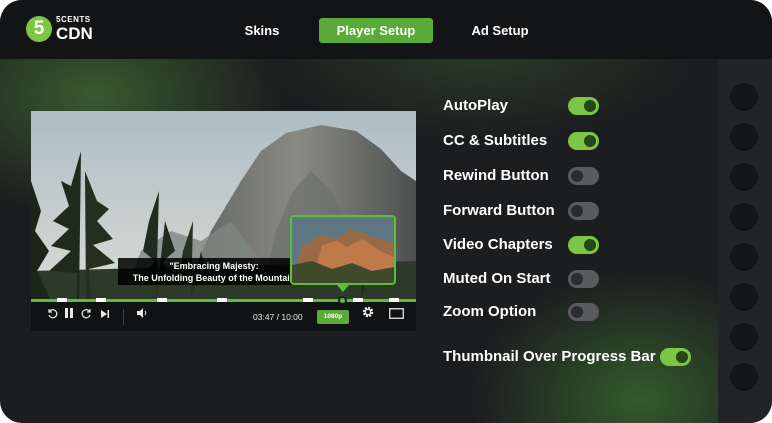 Image resolution: width=772 pixels, height=423 pixels. Describe the element at coordinates (278, 317) in the screenshot. I see `time-display: 03:47 / 10:00` at that location.